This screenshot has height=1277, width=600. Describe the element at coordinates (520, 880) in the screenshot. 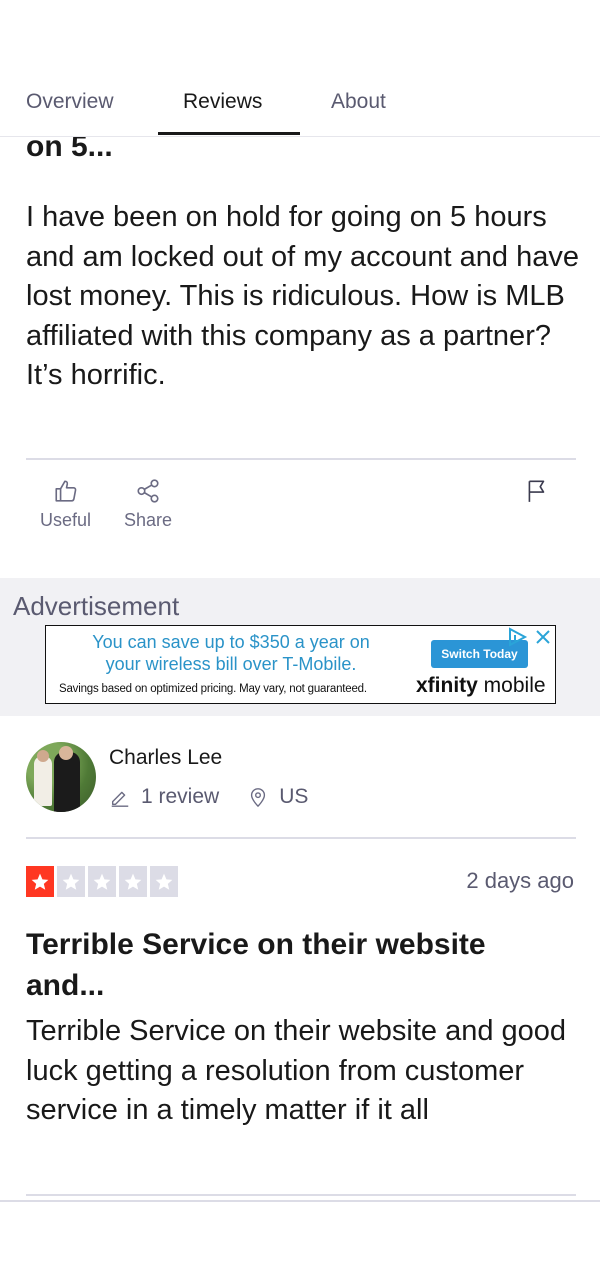

I see `review-date: 2 days ago` at that location.